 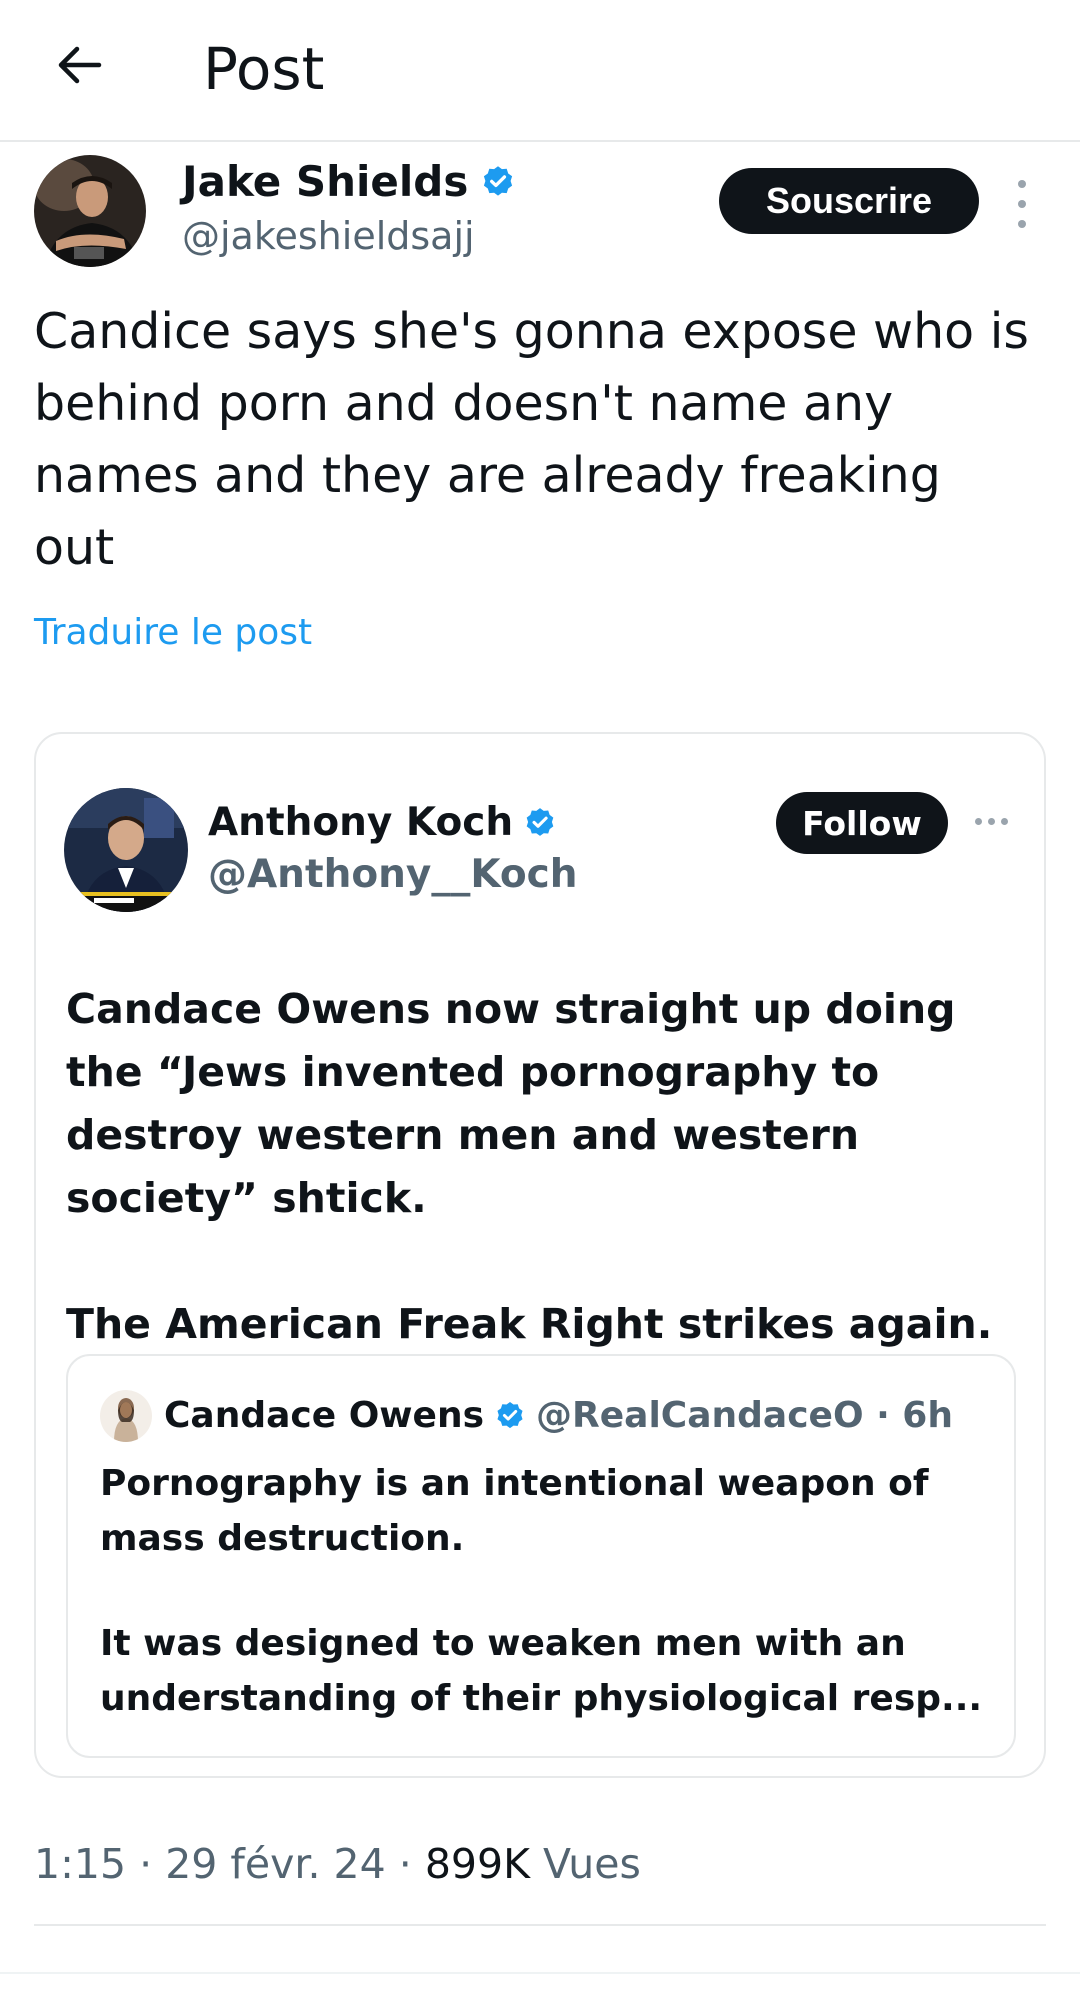 I want to click on views-label: Vues, so click(x=592, y=1864).